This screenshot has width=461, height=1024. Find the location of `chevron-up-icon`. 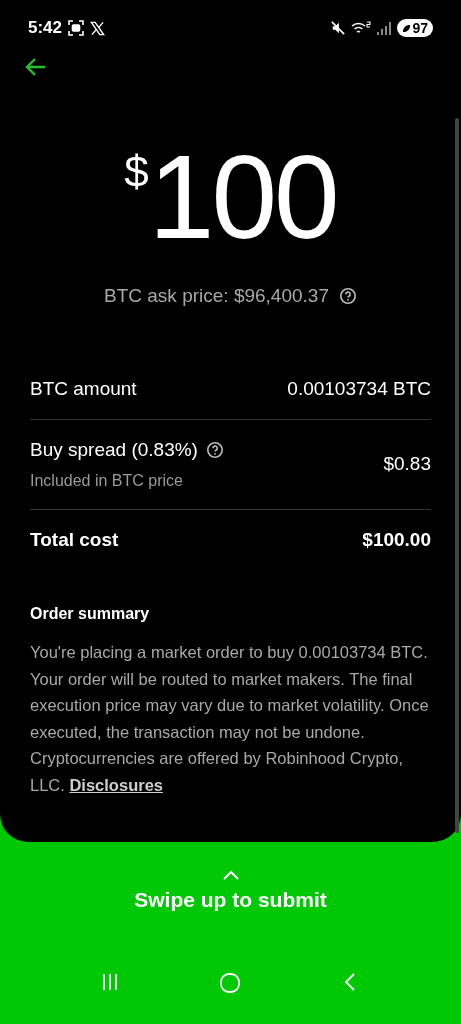

chevron-up-icon is located at coordinates (230, 875).